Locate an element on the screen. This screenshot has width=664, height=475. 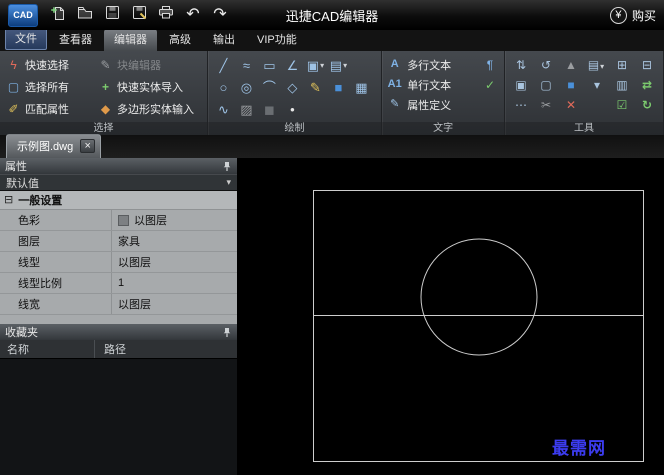
collapse-icon: ⊟ is located at coordinates (8, 200).